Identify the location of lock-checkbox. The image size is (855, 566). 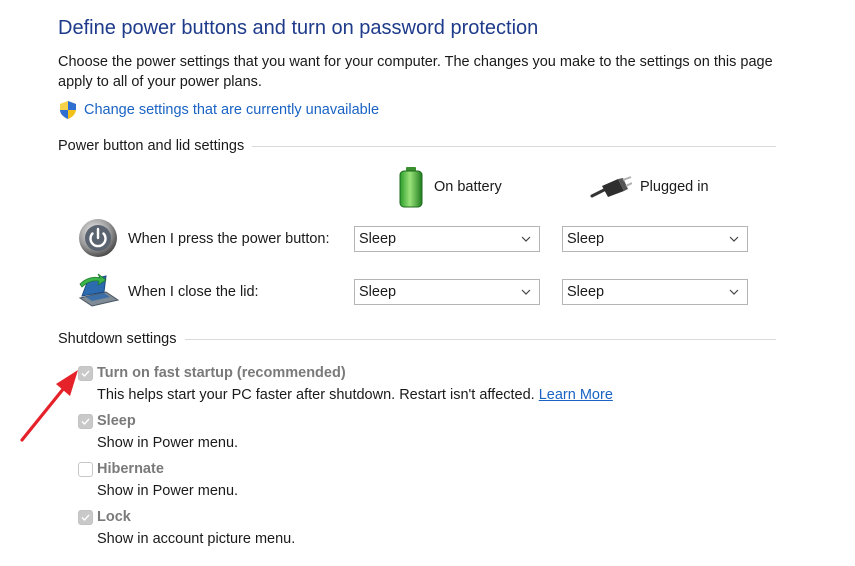
(85, 517).